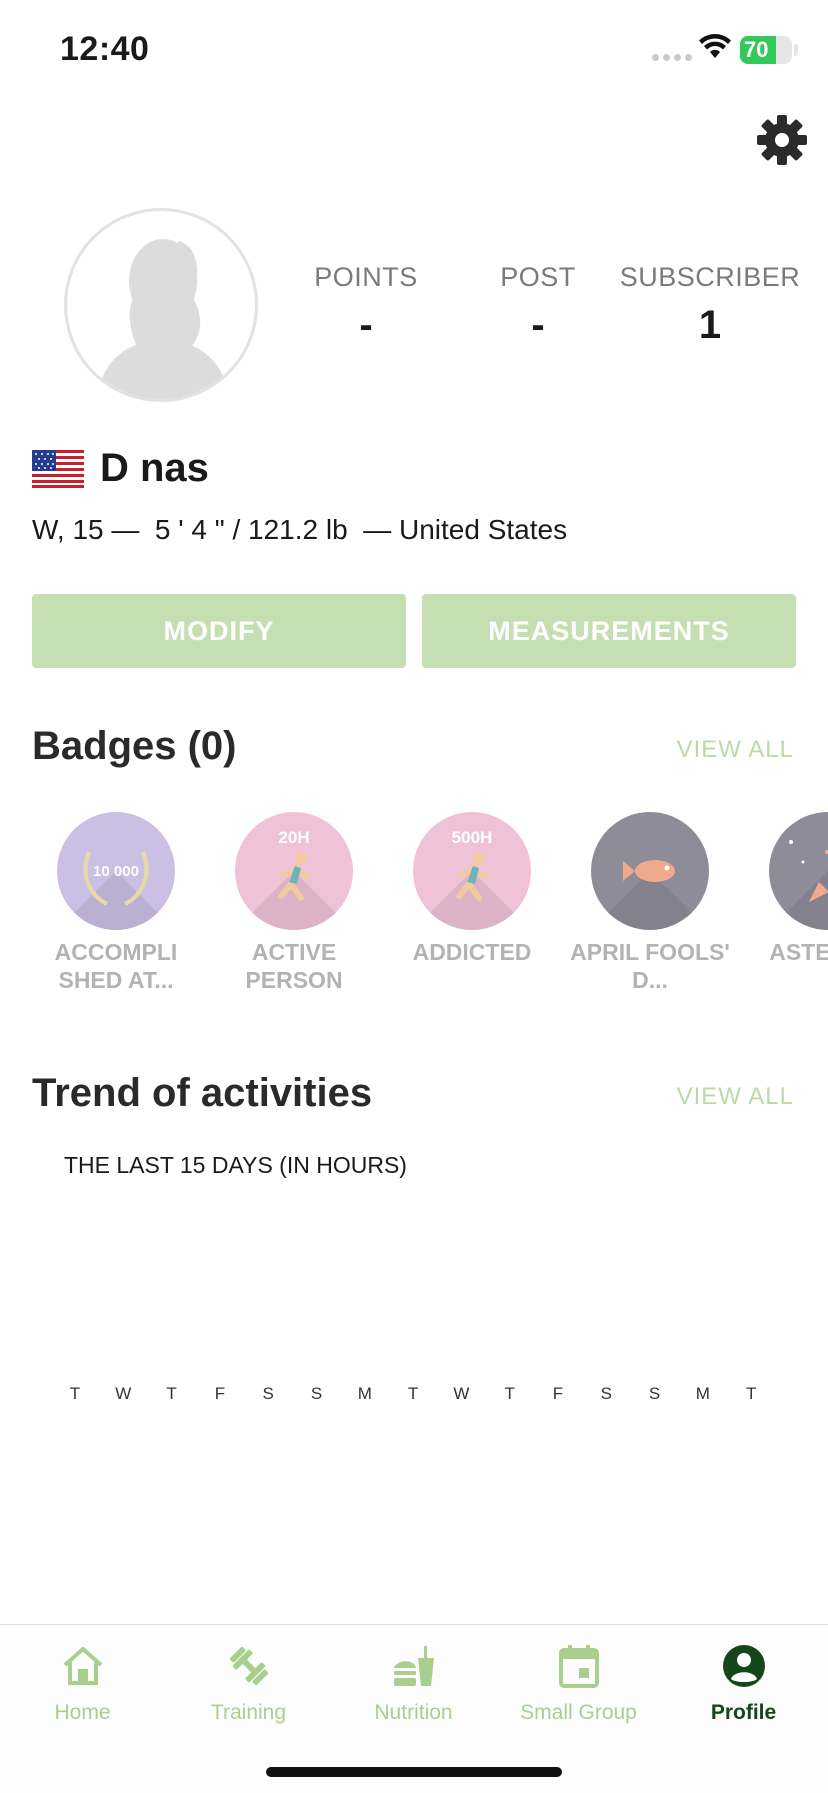  What do you see at coordinates (650, 871) in the screenshot?
I see `fish-icon` at bounding box center [650, 871].